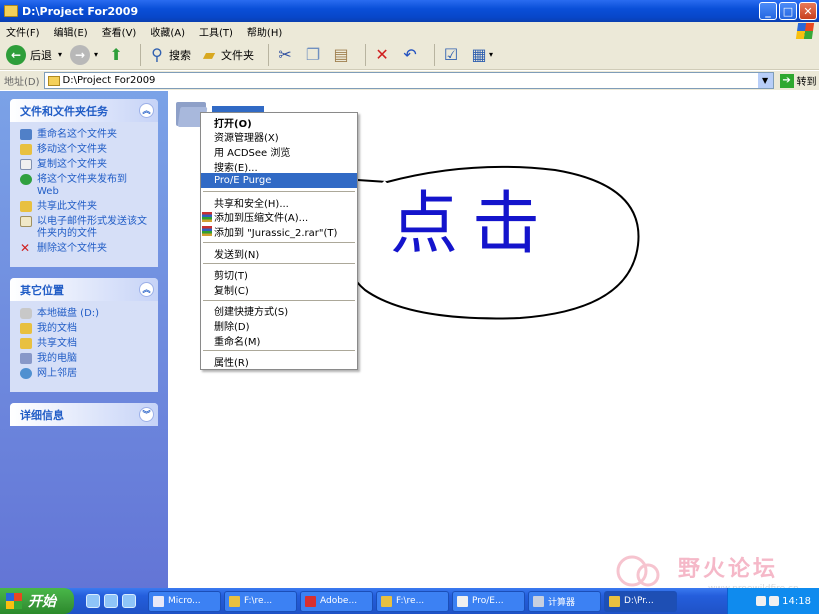 The width and height of the screenshot is (819, 614). What do you see at coordinates (279, 361) in the screenshot?
I see `menu-item-properties: 属性(R)` at bounding box center [279, 361].